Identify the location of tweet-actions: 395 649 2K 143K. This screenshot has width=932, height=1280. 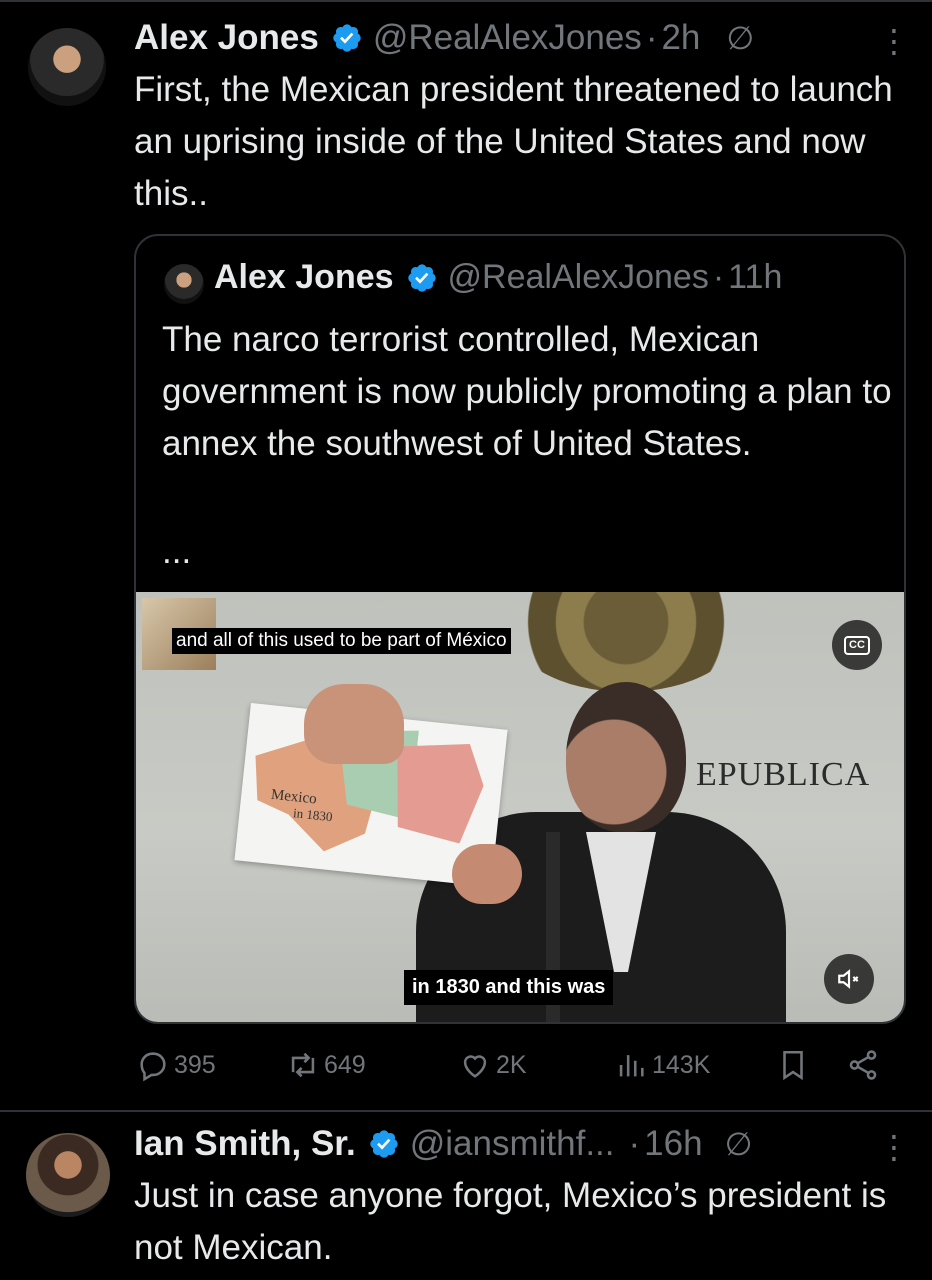
(516, 1068).